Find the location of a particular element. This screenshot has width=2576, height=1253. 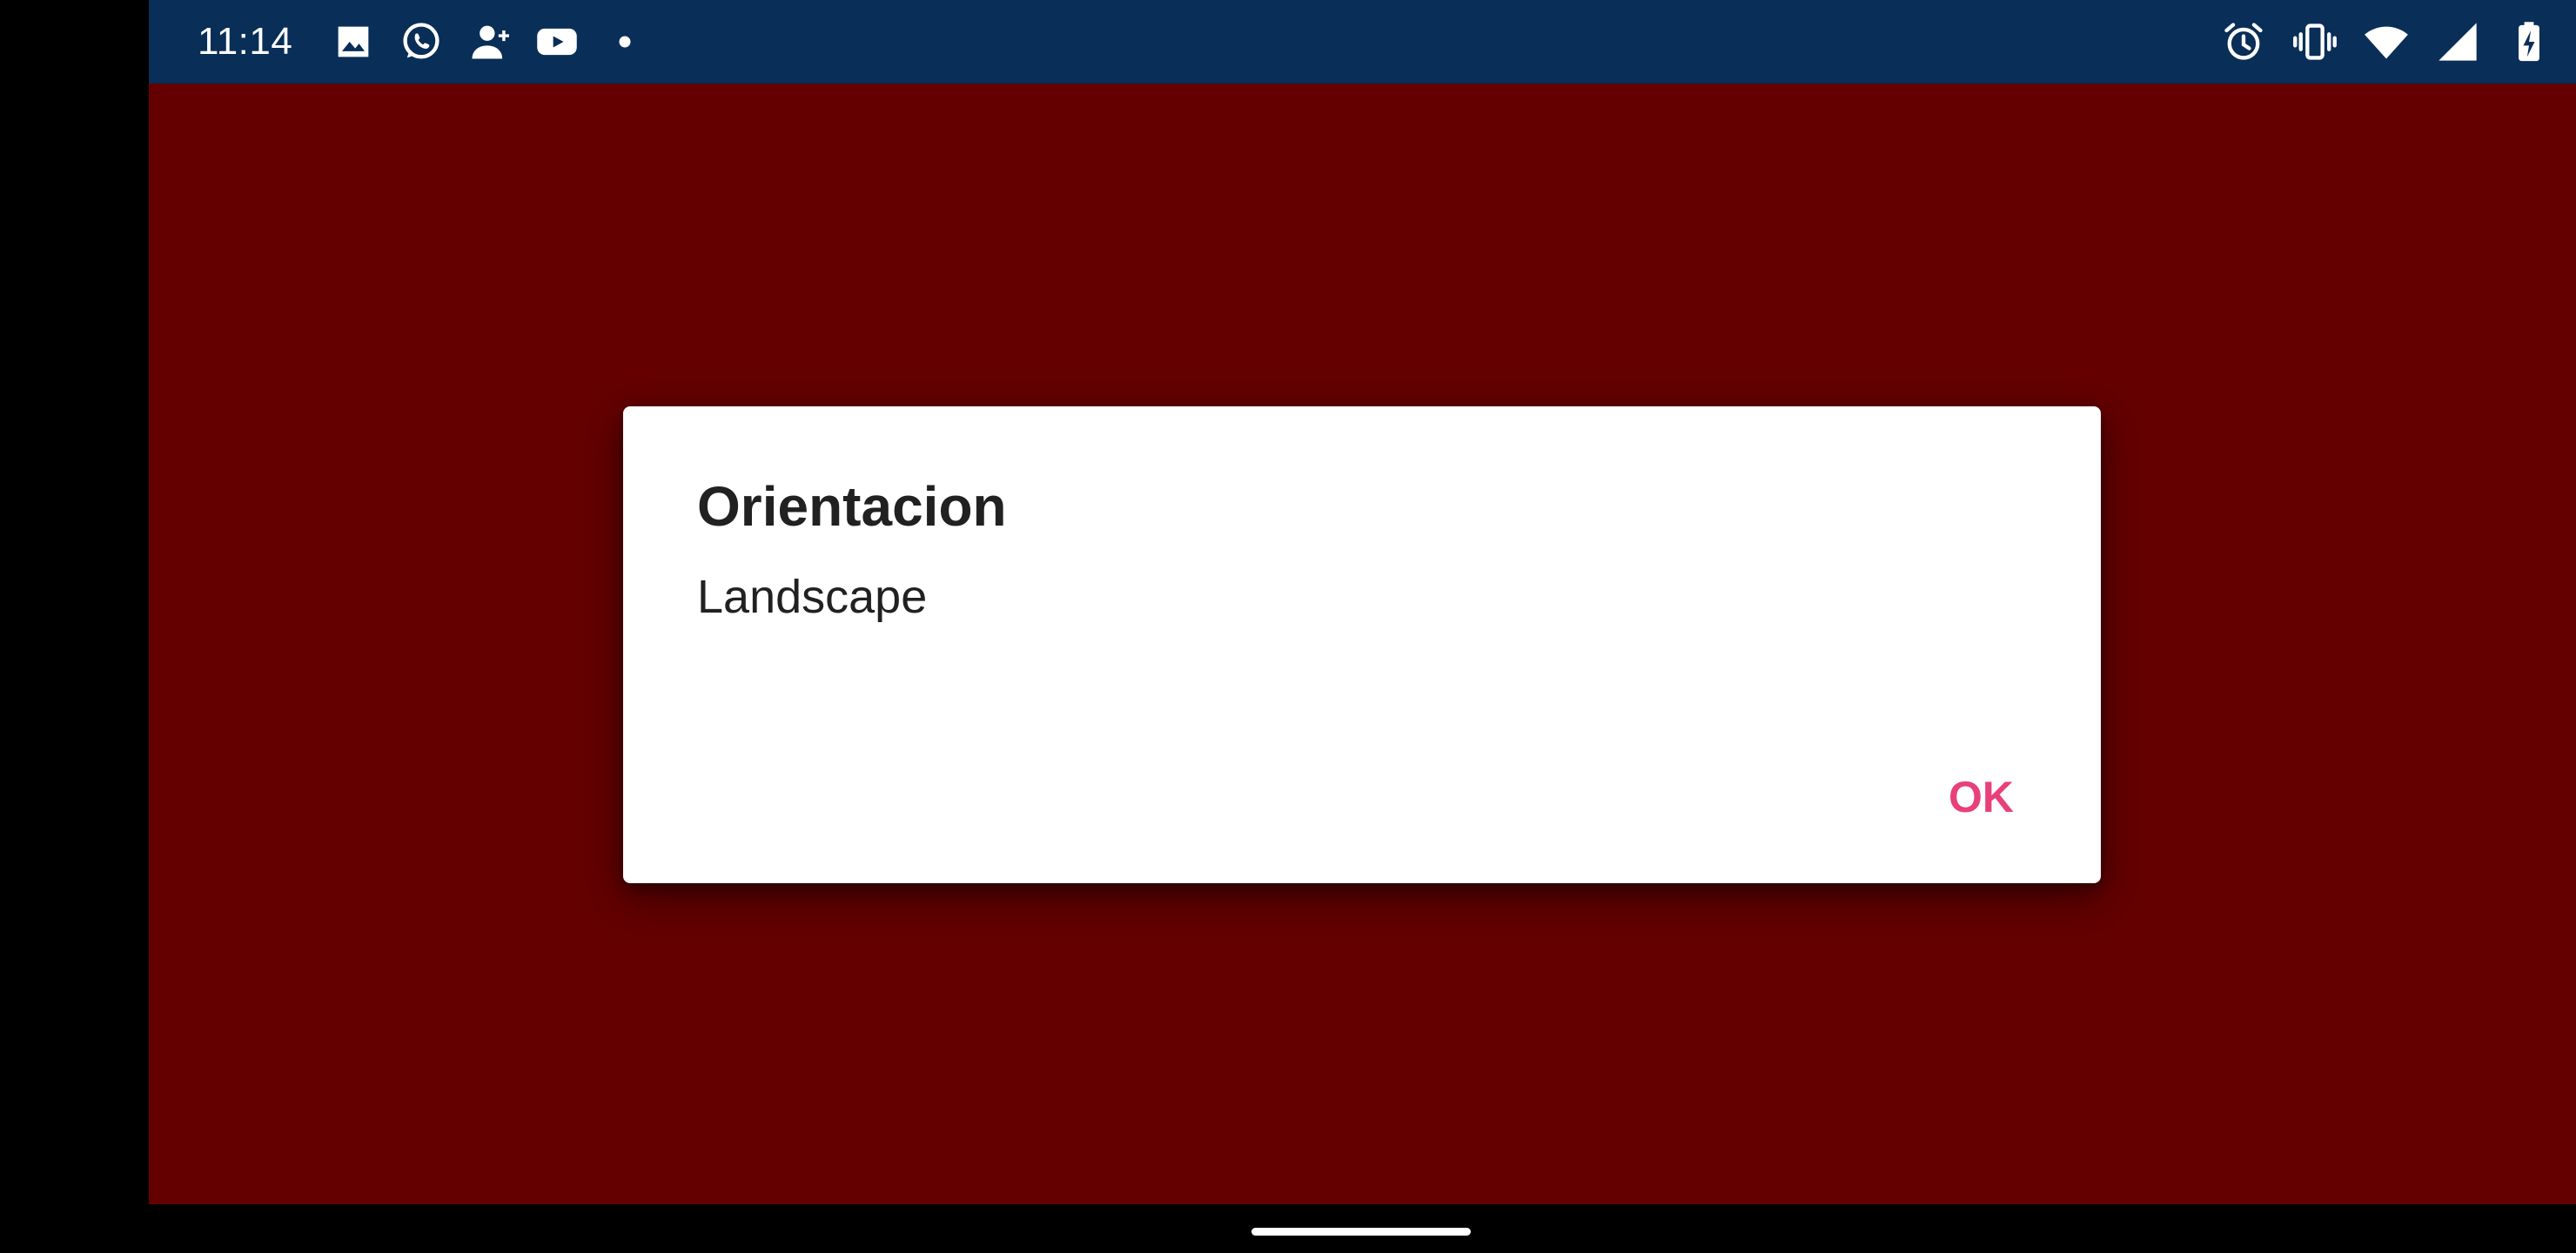

status-bar-right is located at coordinates (2386, 42).